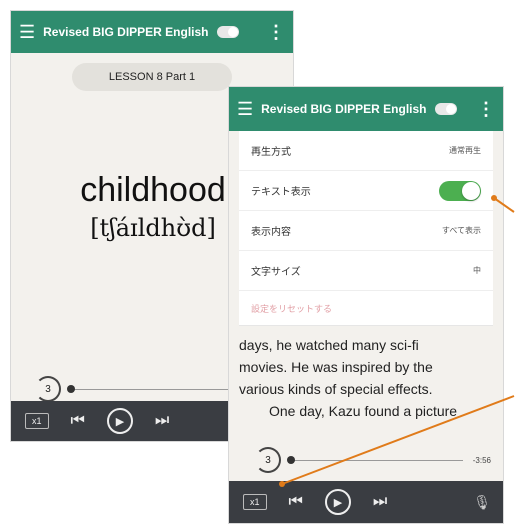  I want to click on setting-value: すべて表示, so click(461, 230).